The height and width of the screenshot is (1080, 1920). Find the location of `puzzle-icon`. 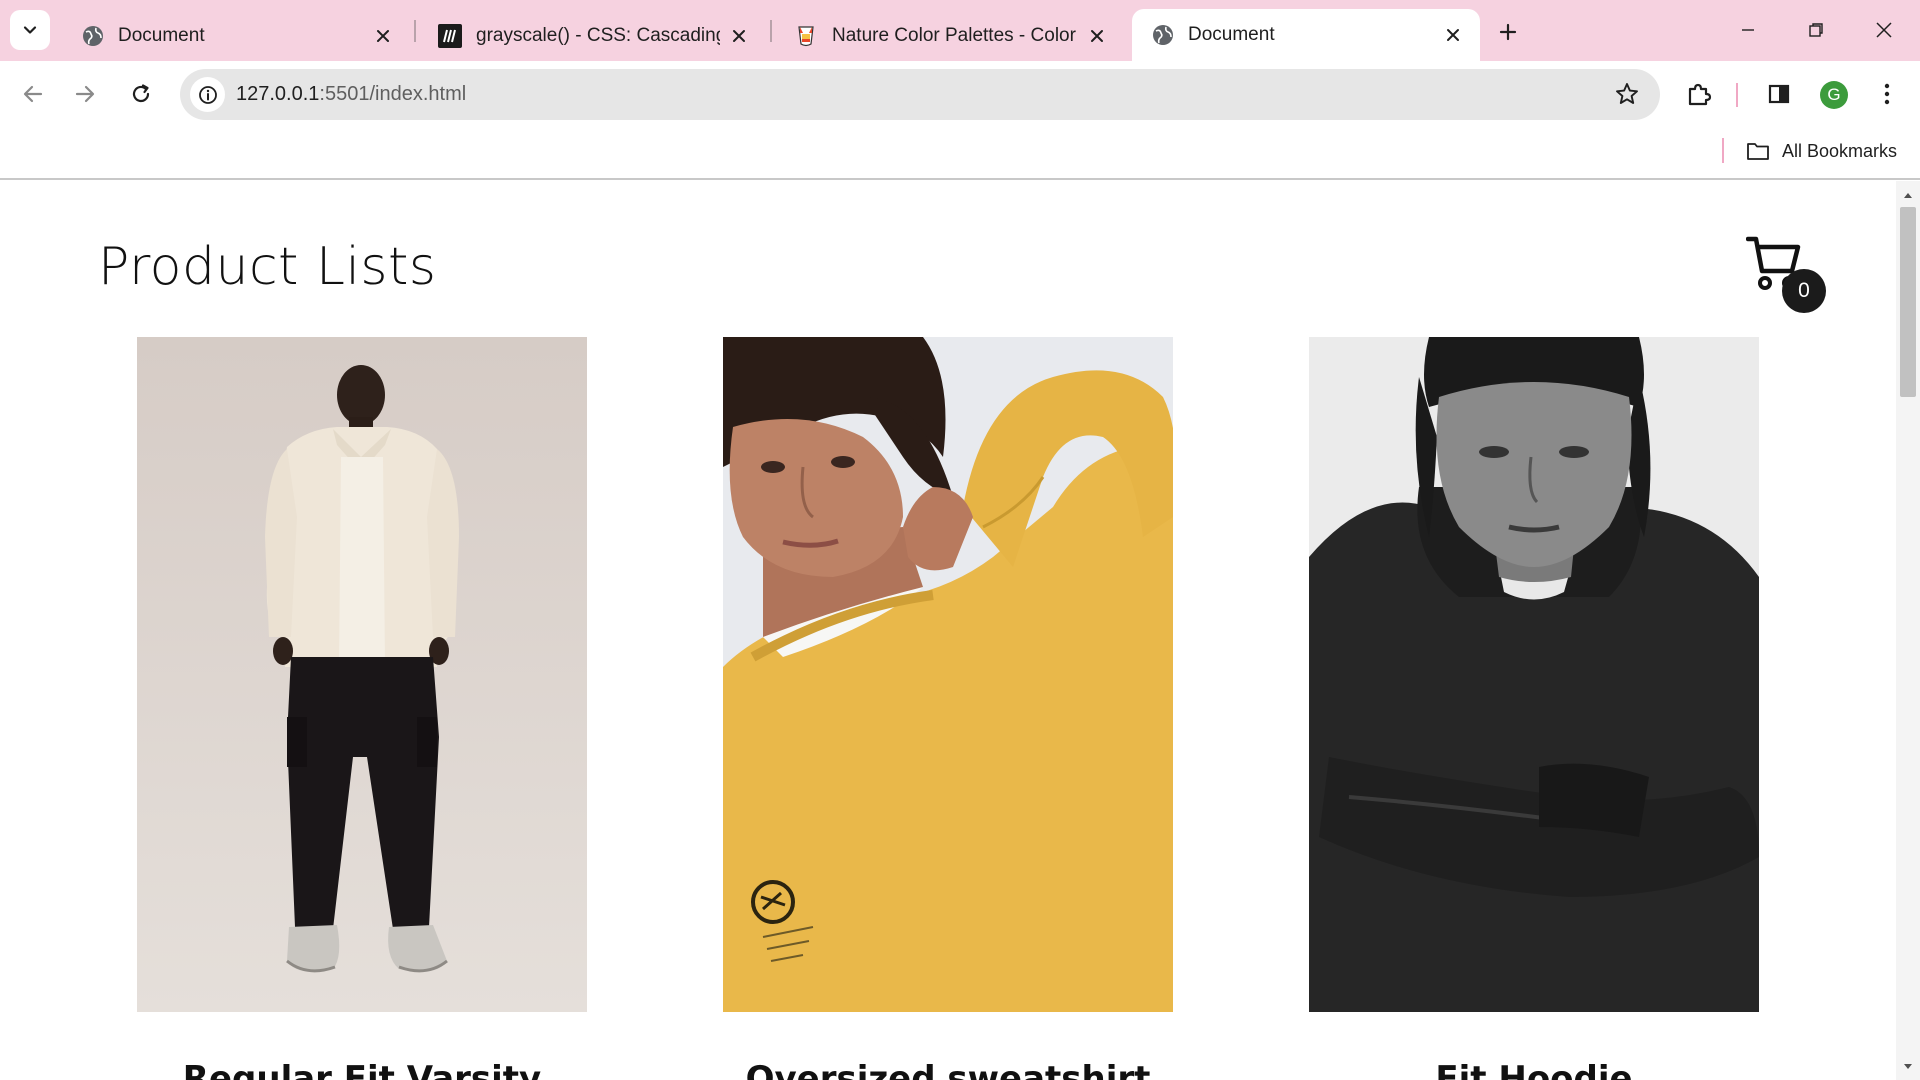

puzzle-icon is located at coordinates (1700, 94).